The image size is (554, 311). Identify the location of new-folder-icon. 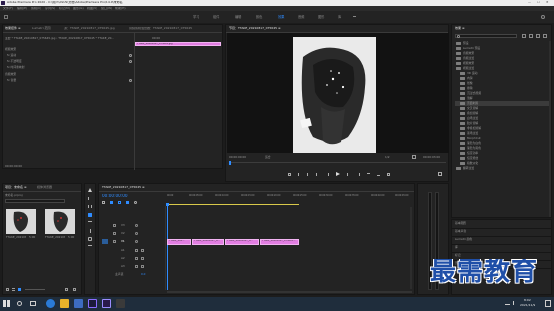
(545, 36).